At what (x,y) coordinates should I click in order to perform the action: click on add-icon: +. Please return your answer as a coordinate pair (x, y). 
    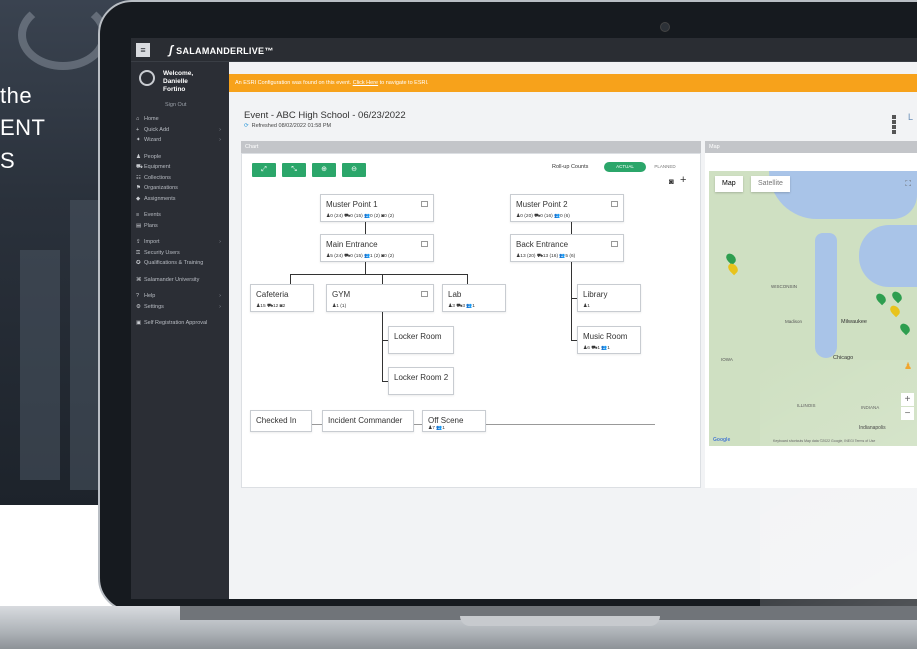
    Looking at the image, I should click on (683, 180).